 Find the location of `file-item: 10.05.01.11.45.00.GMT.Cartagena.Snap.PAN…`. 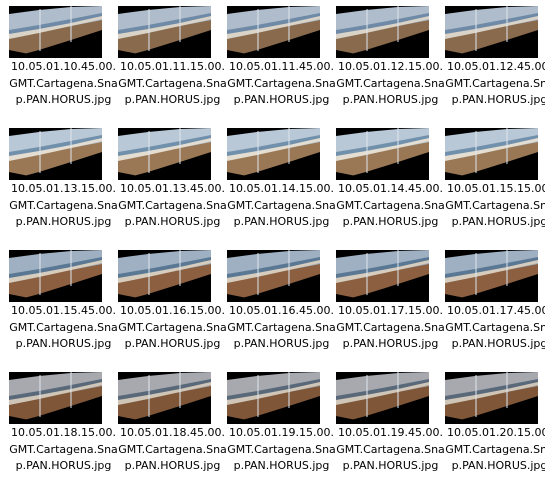

file-item: 10.05.01.11.45.00.GMT.Cartagena.Snap.PAN… is located at coordinates (281, 61).